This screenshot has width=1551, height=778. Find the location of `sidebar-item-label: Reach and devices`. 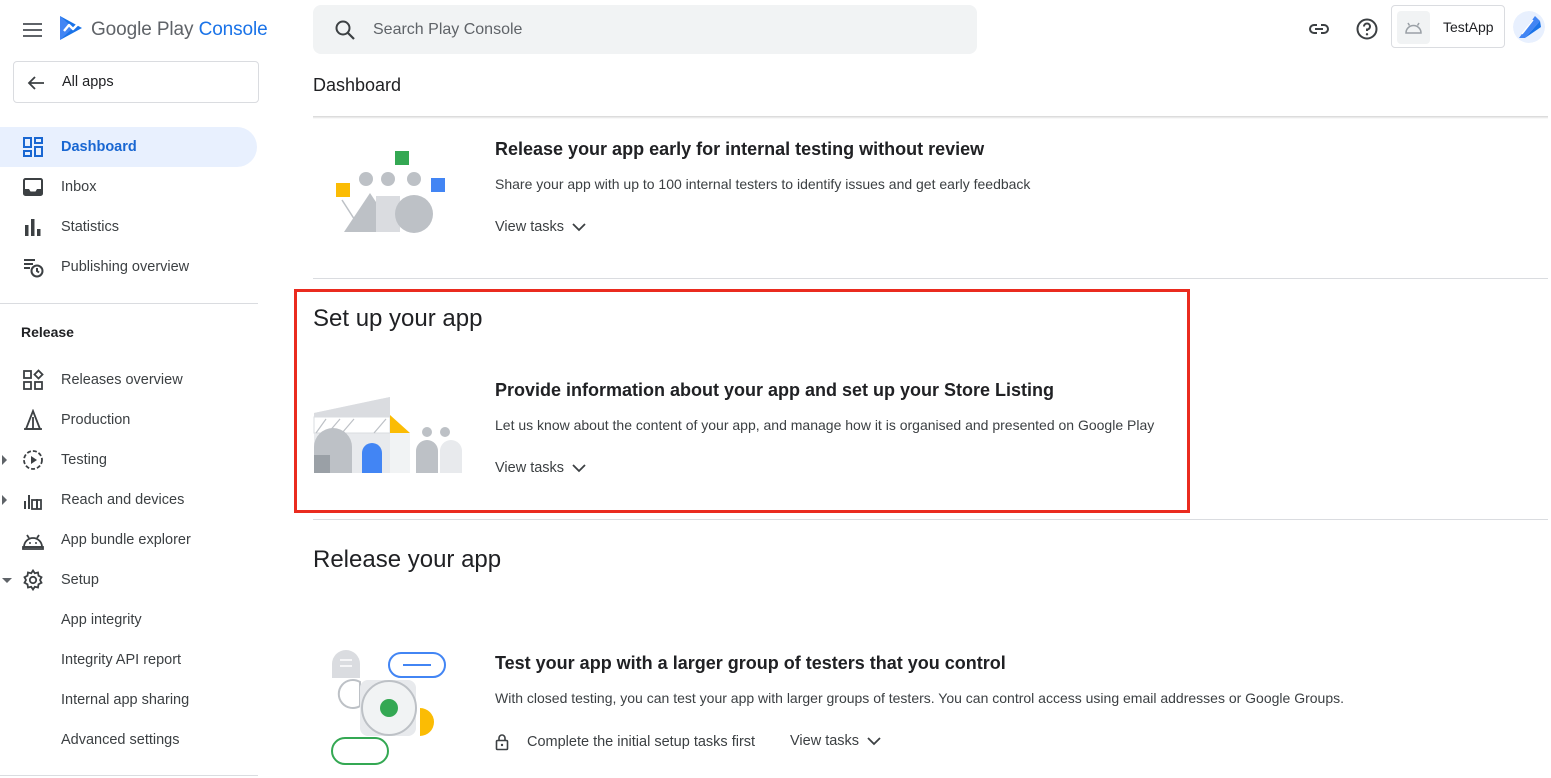

sidebar-item-label: Reach and devices is located at coordinates (123, 500).